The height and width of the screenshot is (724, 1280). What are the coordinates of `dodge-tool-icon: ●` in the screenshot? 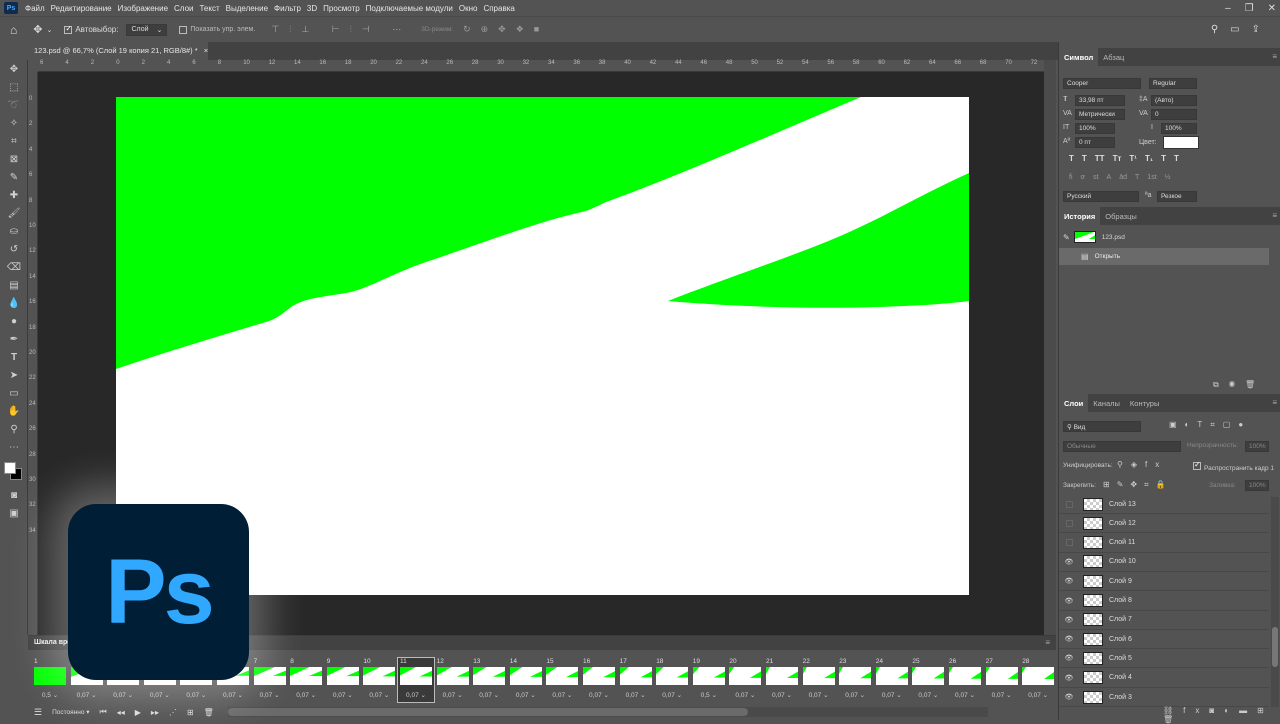 It's located at (14, 321).